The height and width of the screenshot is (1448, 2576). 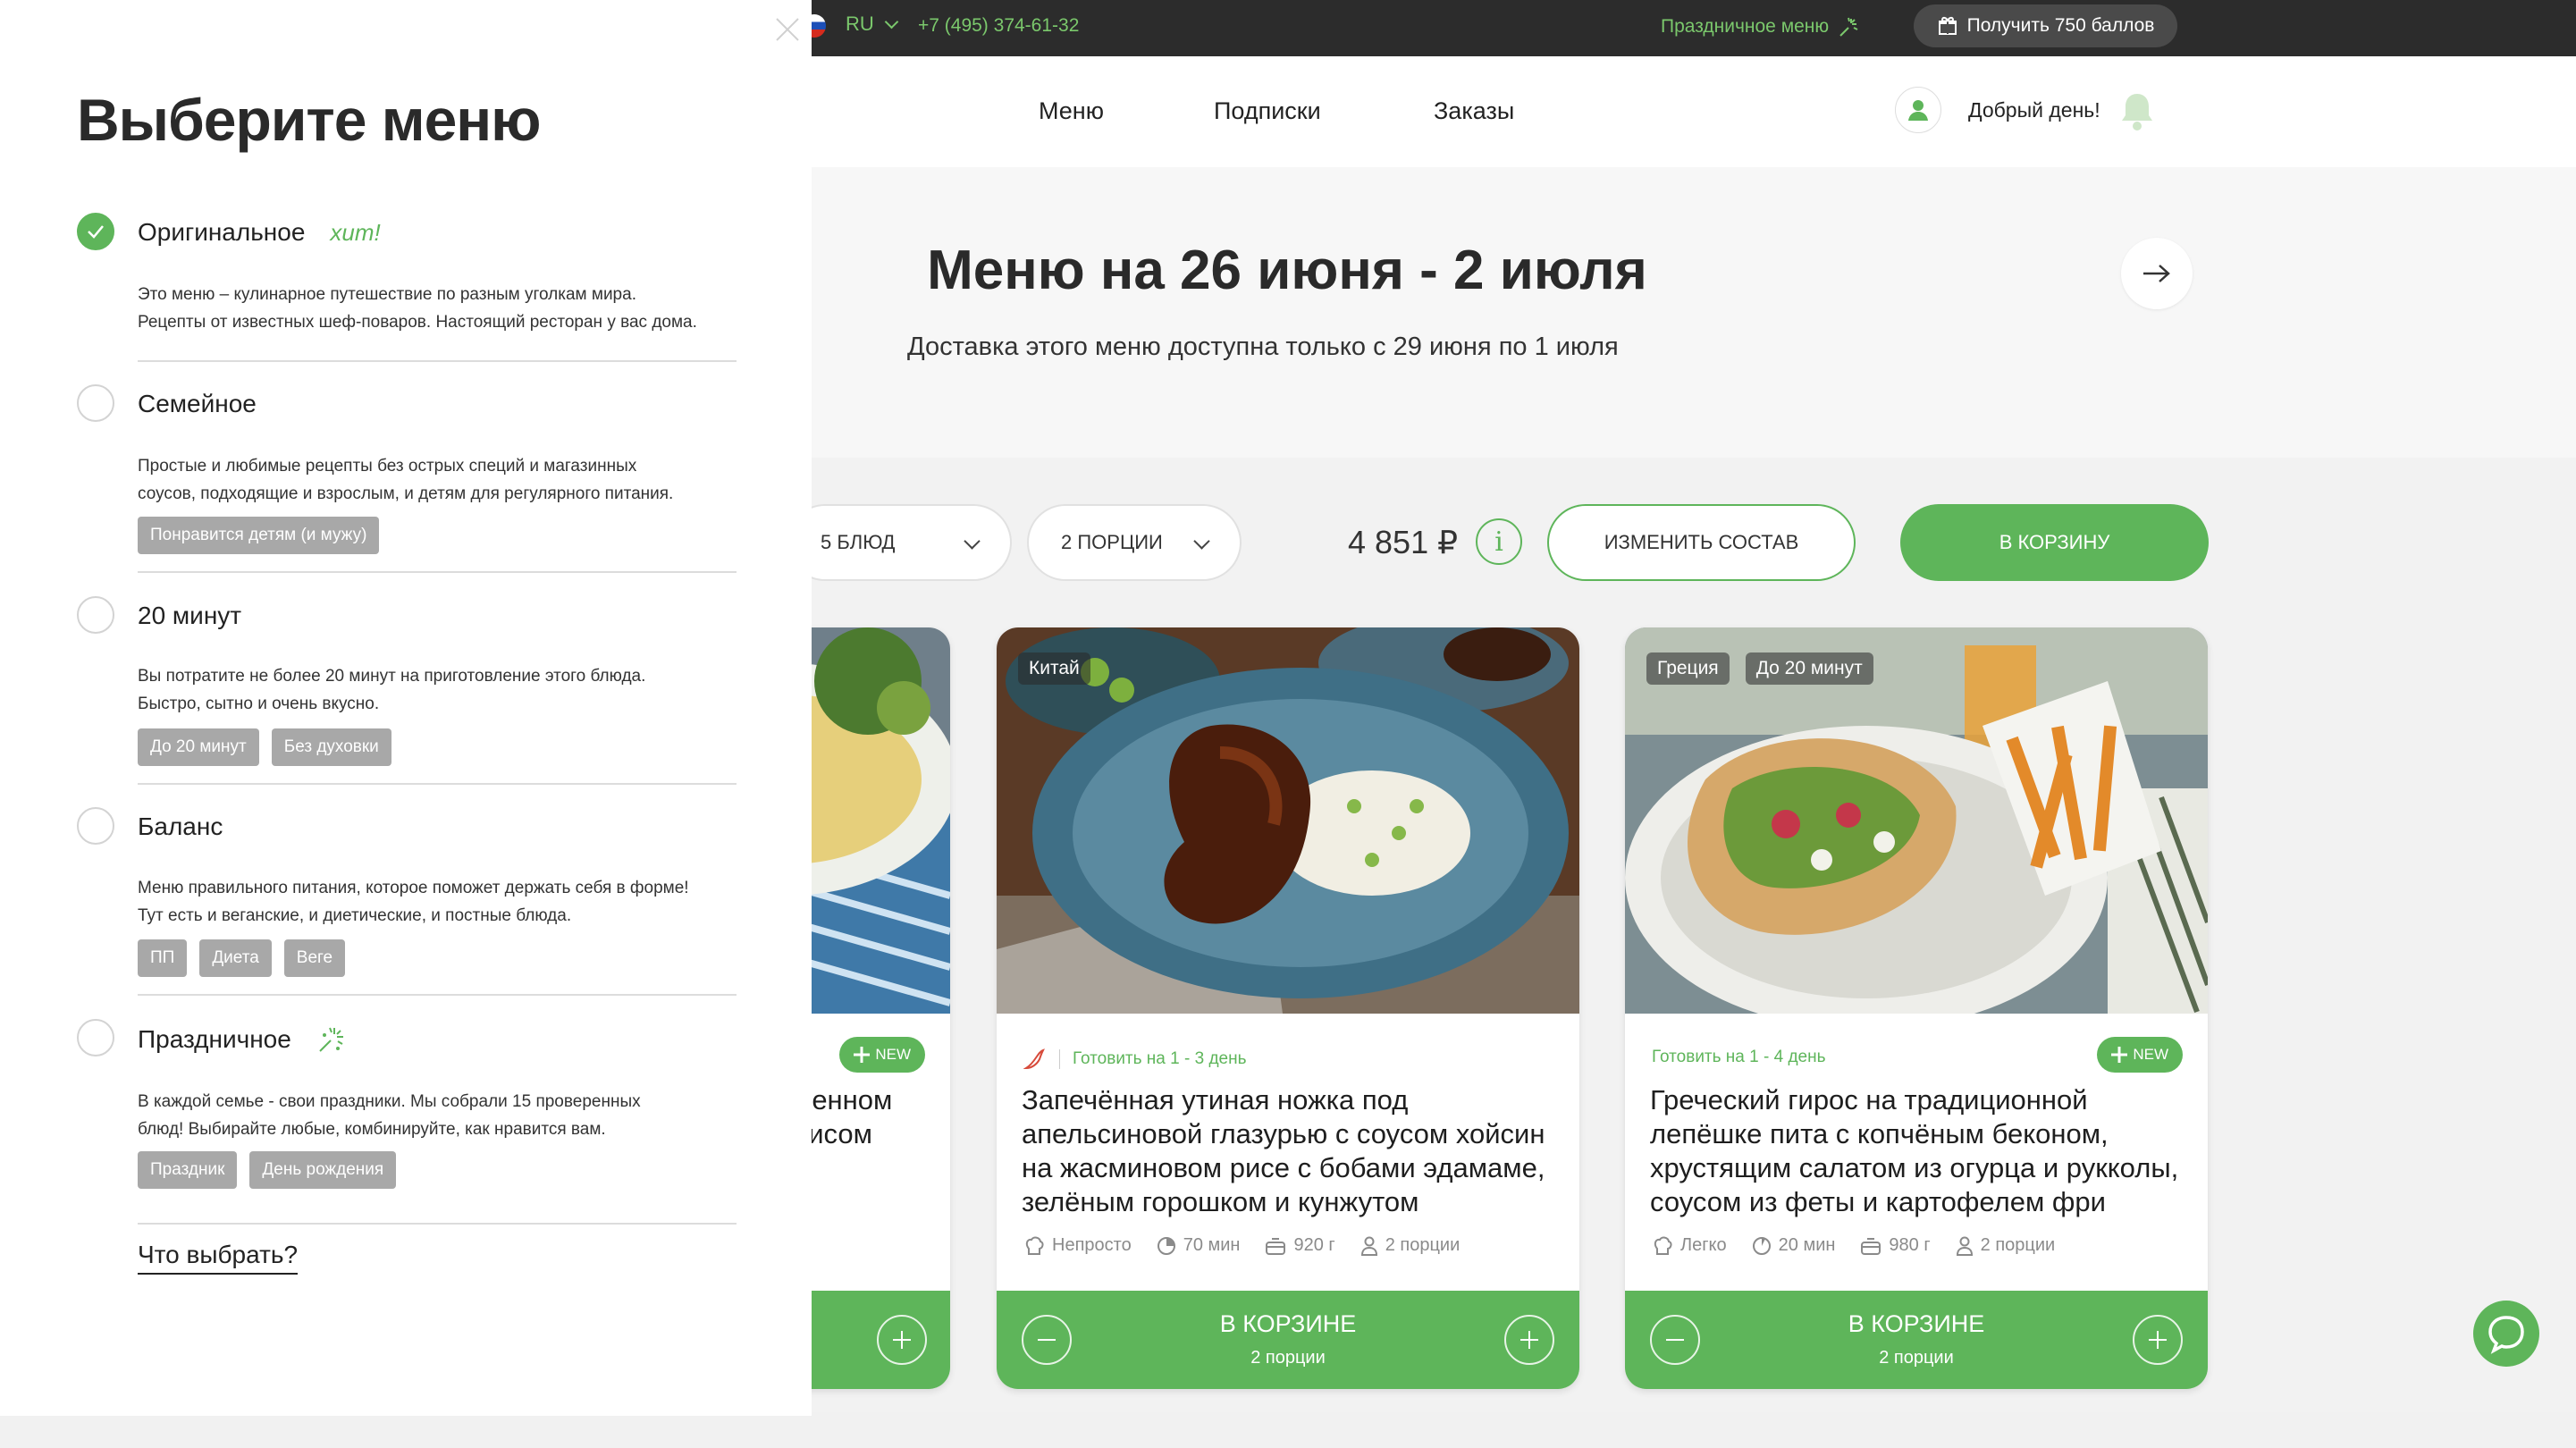 What do you see at coordinates (1135, 1059) in the screenshot?
I see `cook-window: Готовить на 1 - 3 день` at bounding box center [1135, 1059].